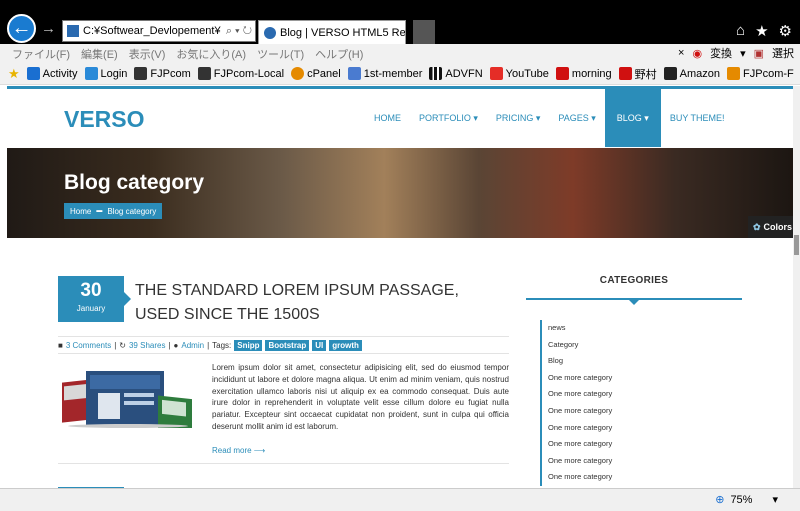  What do you see at coordinates (734, 73) in the screenshot?
I see `site-icon` at bounding box center [734, 73].